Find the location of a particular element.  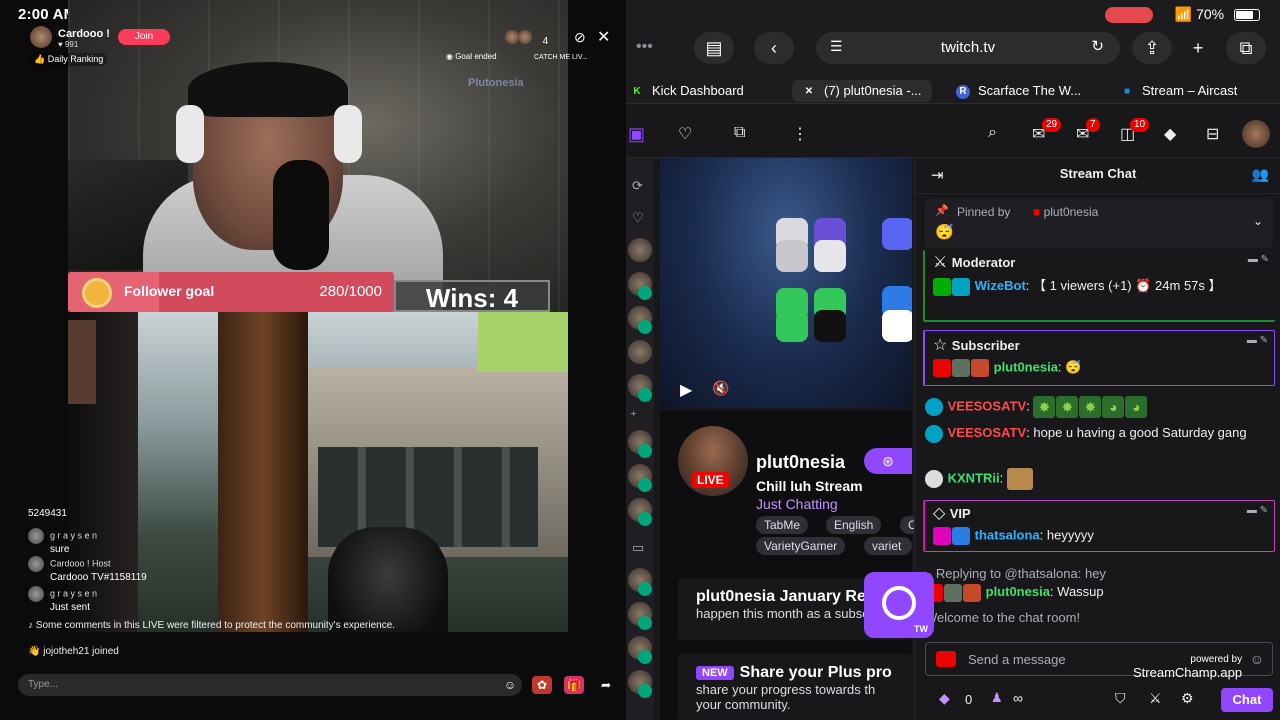

live-badge: LIVE is located at coordinates (710, 480).